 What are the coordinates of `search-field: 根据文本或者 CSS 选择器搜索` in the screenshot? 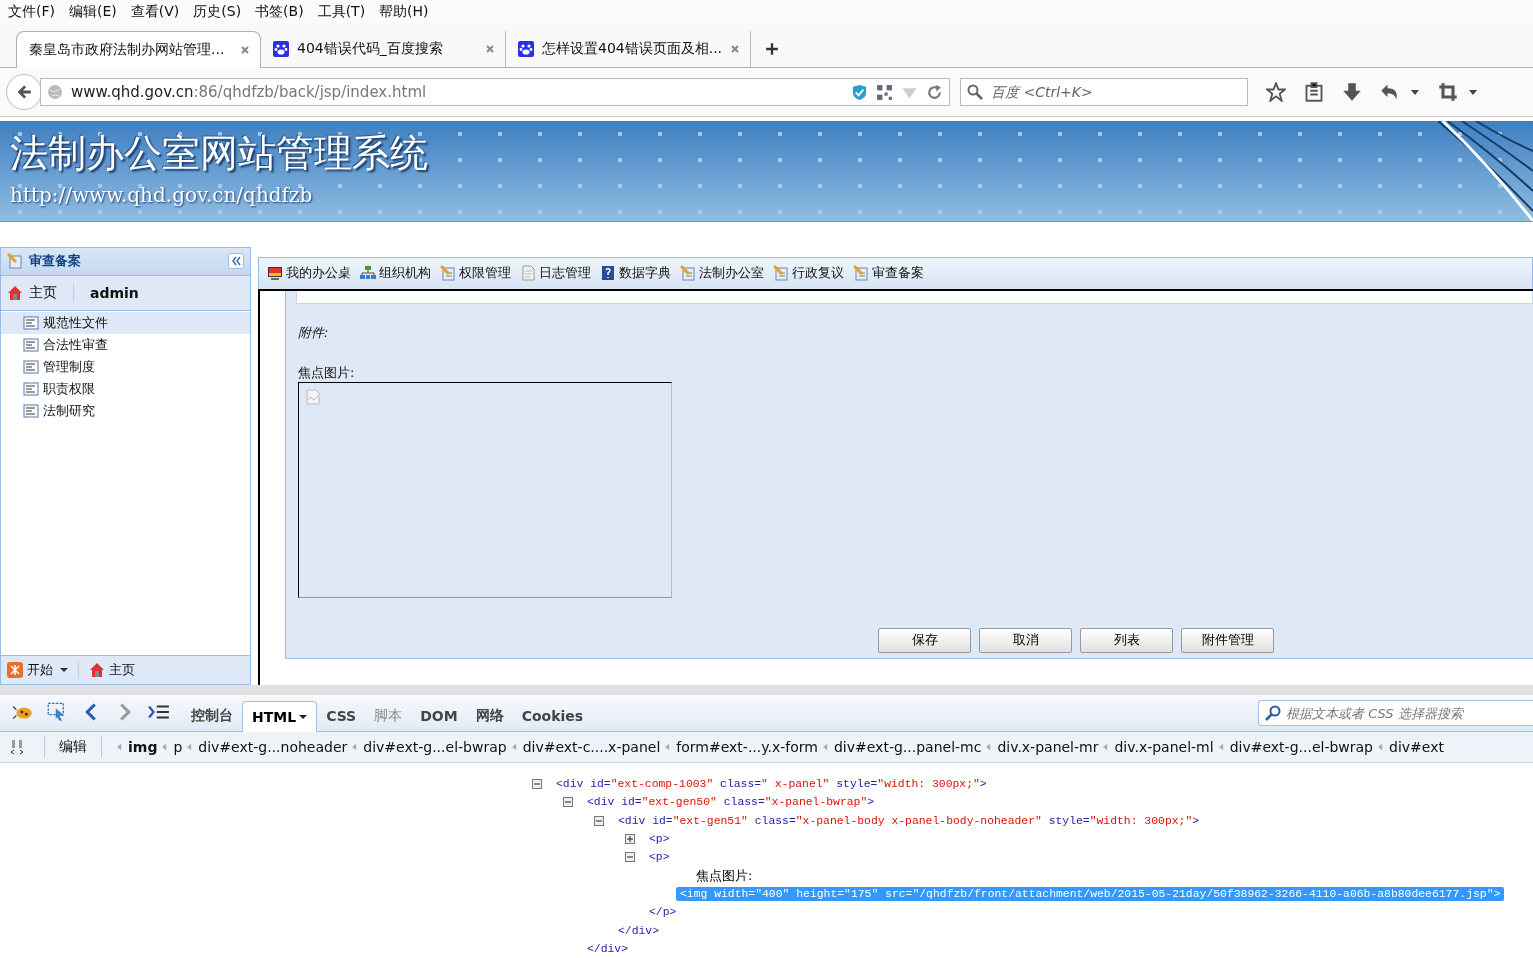 It's located at (1395, 713).